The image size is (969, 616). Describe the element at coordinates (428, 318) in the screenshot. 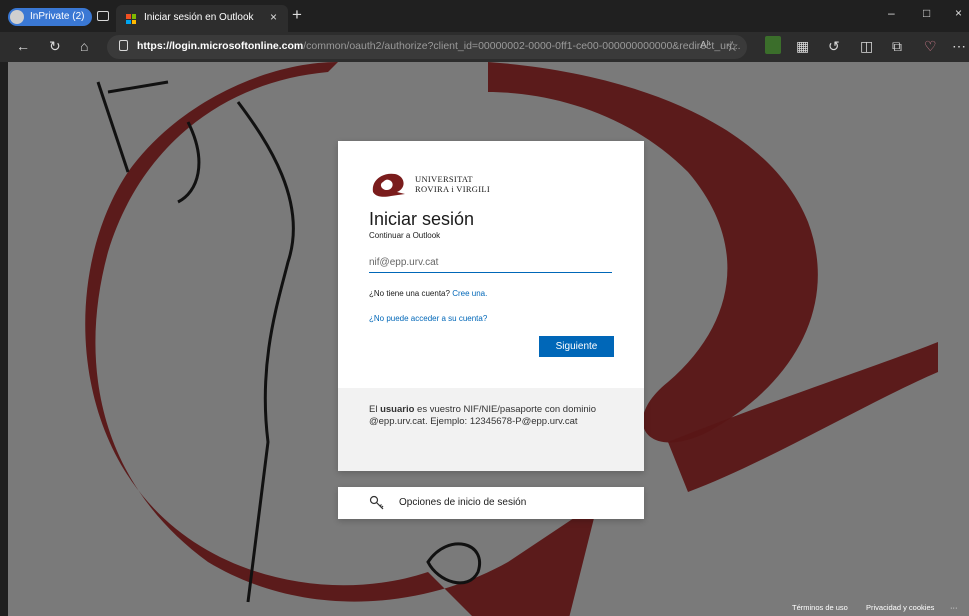

I see `cant-access-link: ¿No puede acceder a su cuenta?` at that location.